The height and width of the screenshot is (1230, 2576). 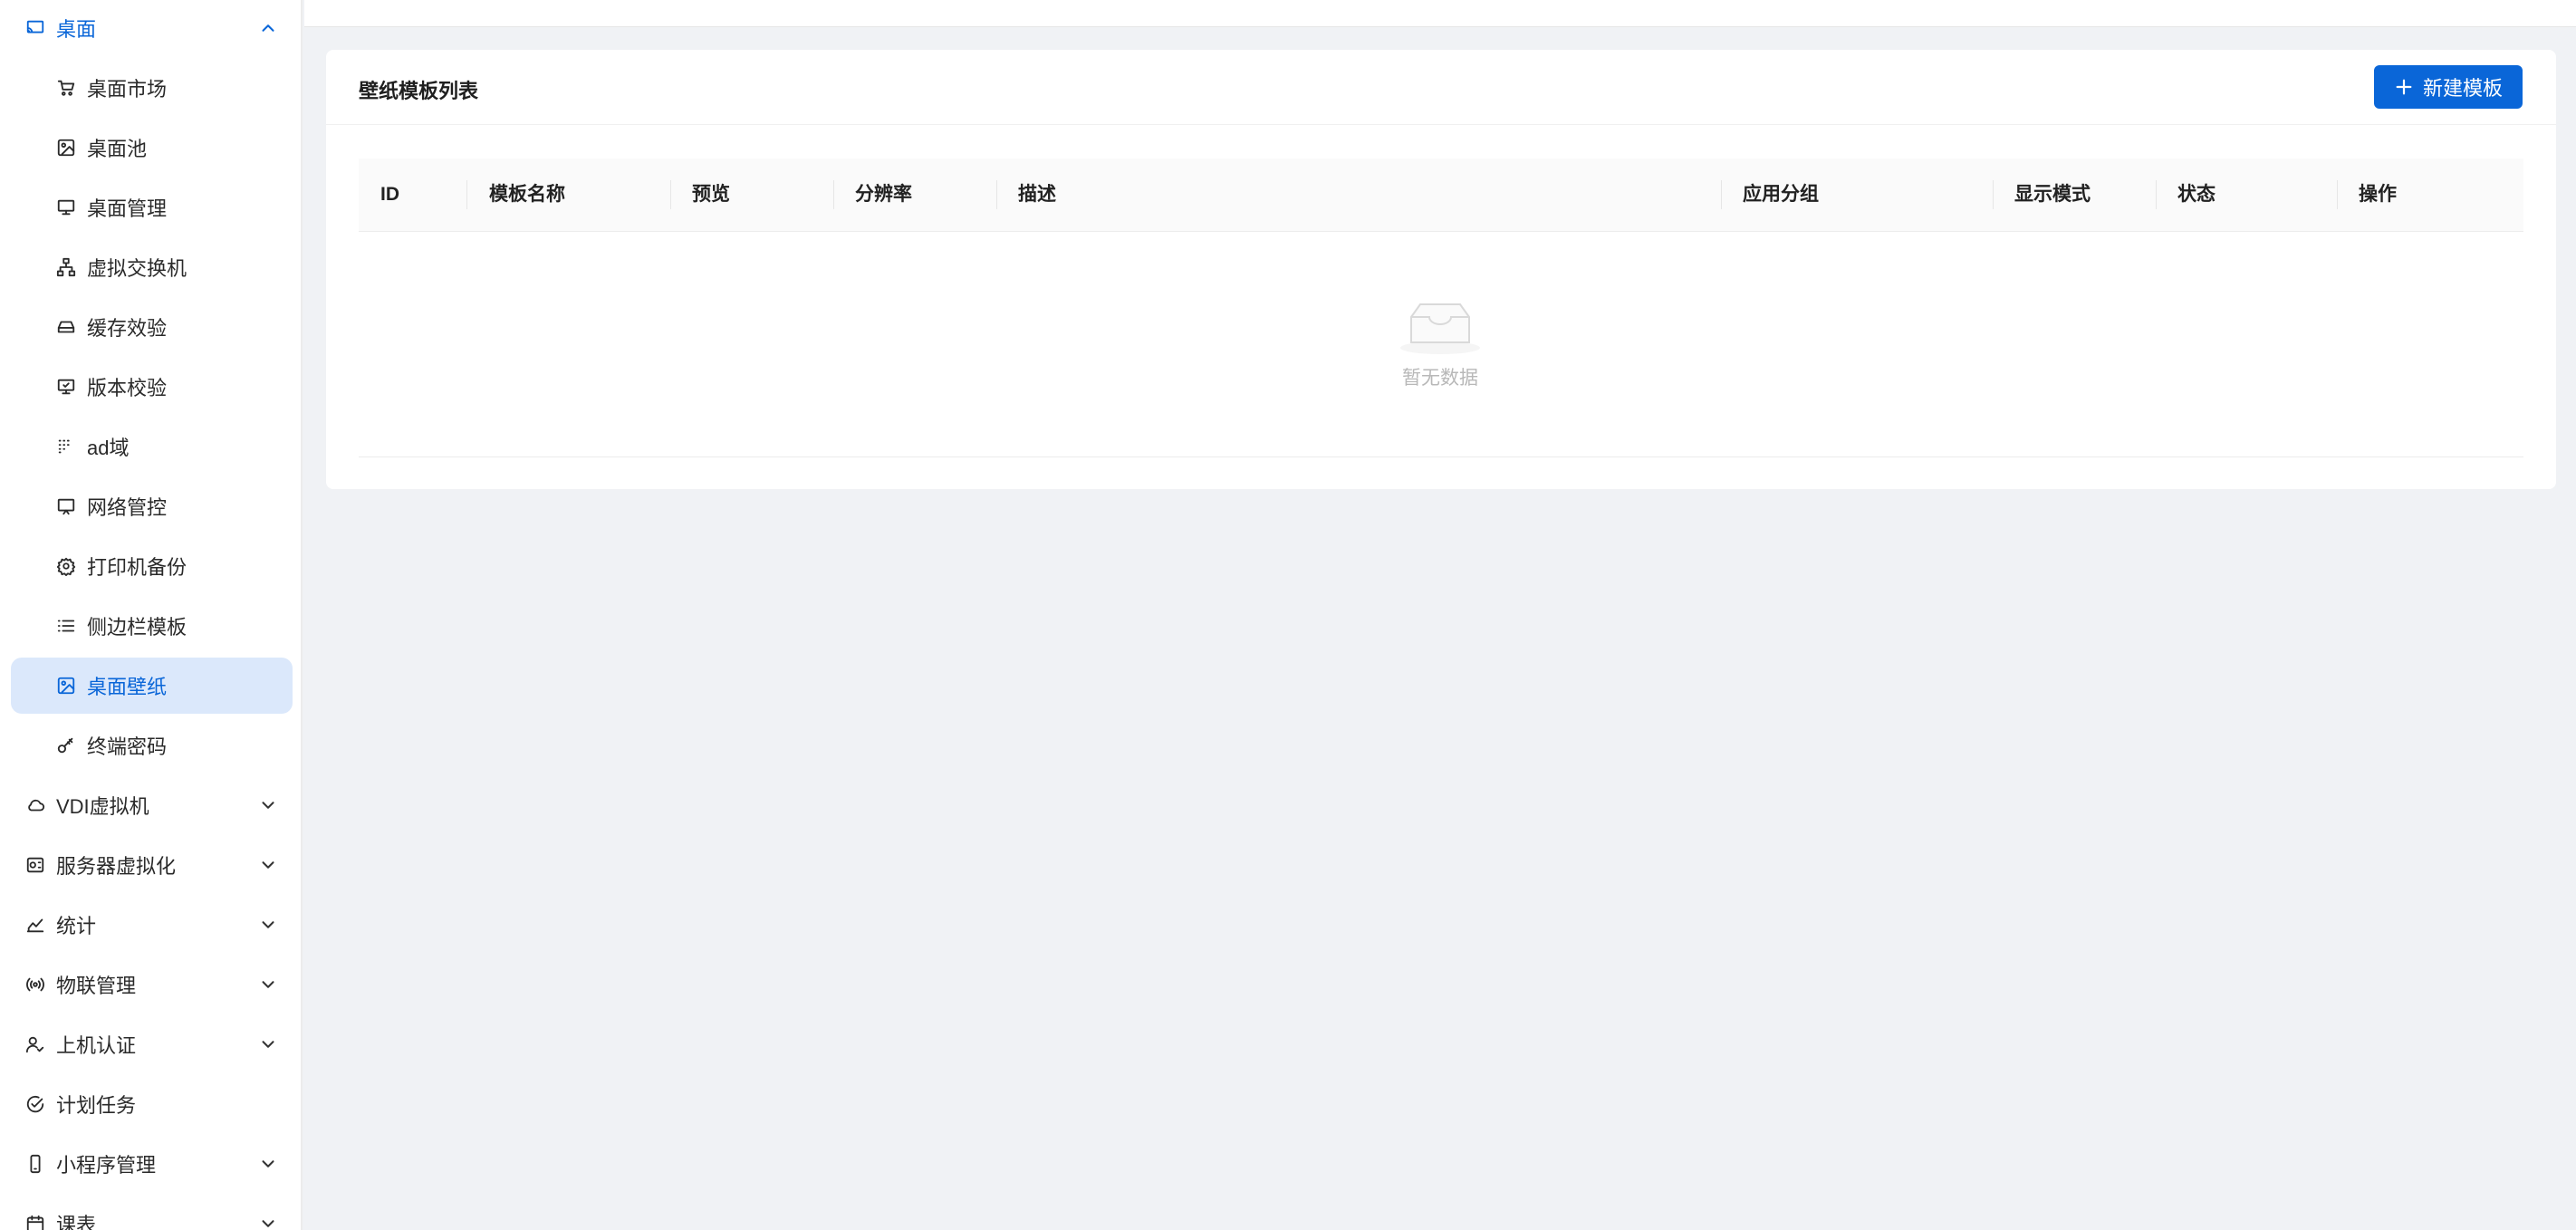 I want to click on menu-label: 课表, so click(x=76, y=1222).